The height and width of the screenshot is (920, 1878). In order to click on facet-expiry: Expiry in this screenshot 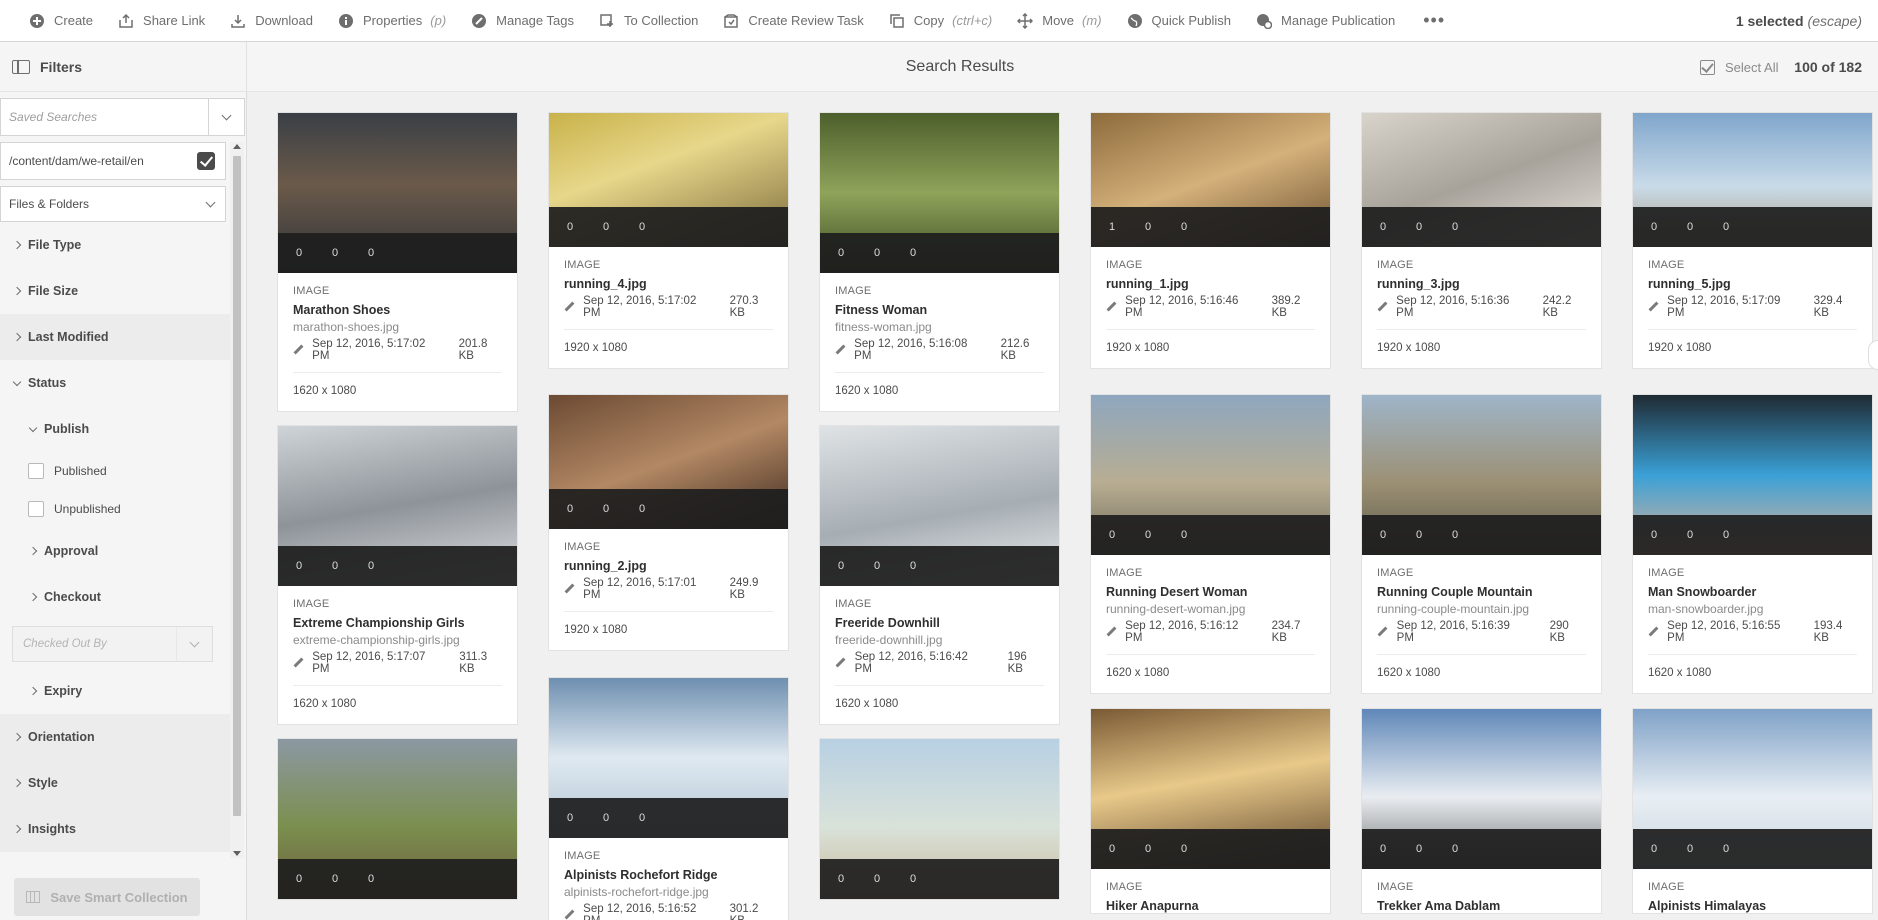, I will do `click(115, 691)`.